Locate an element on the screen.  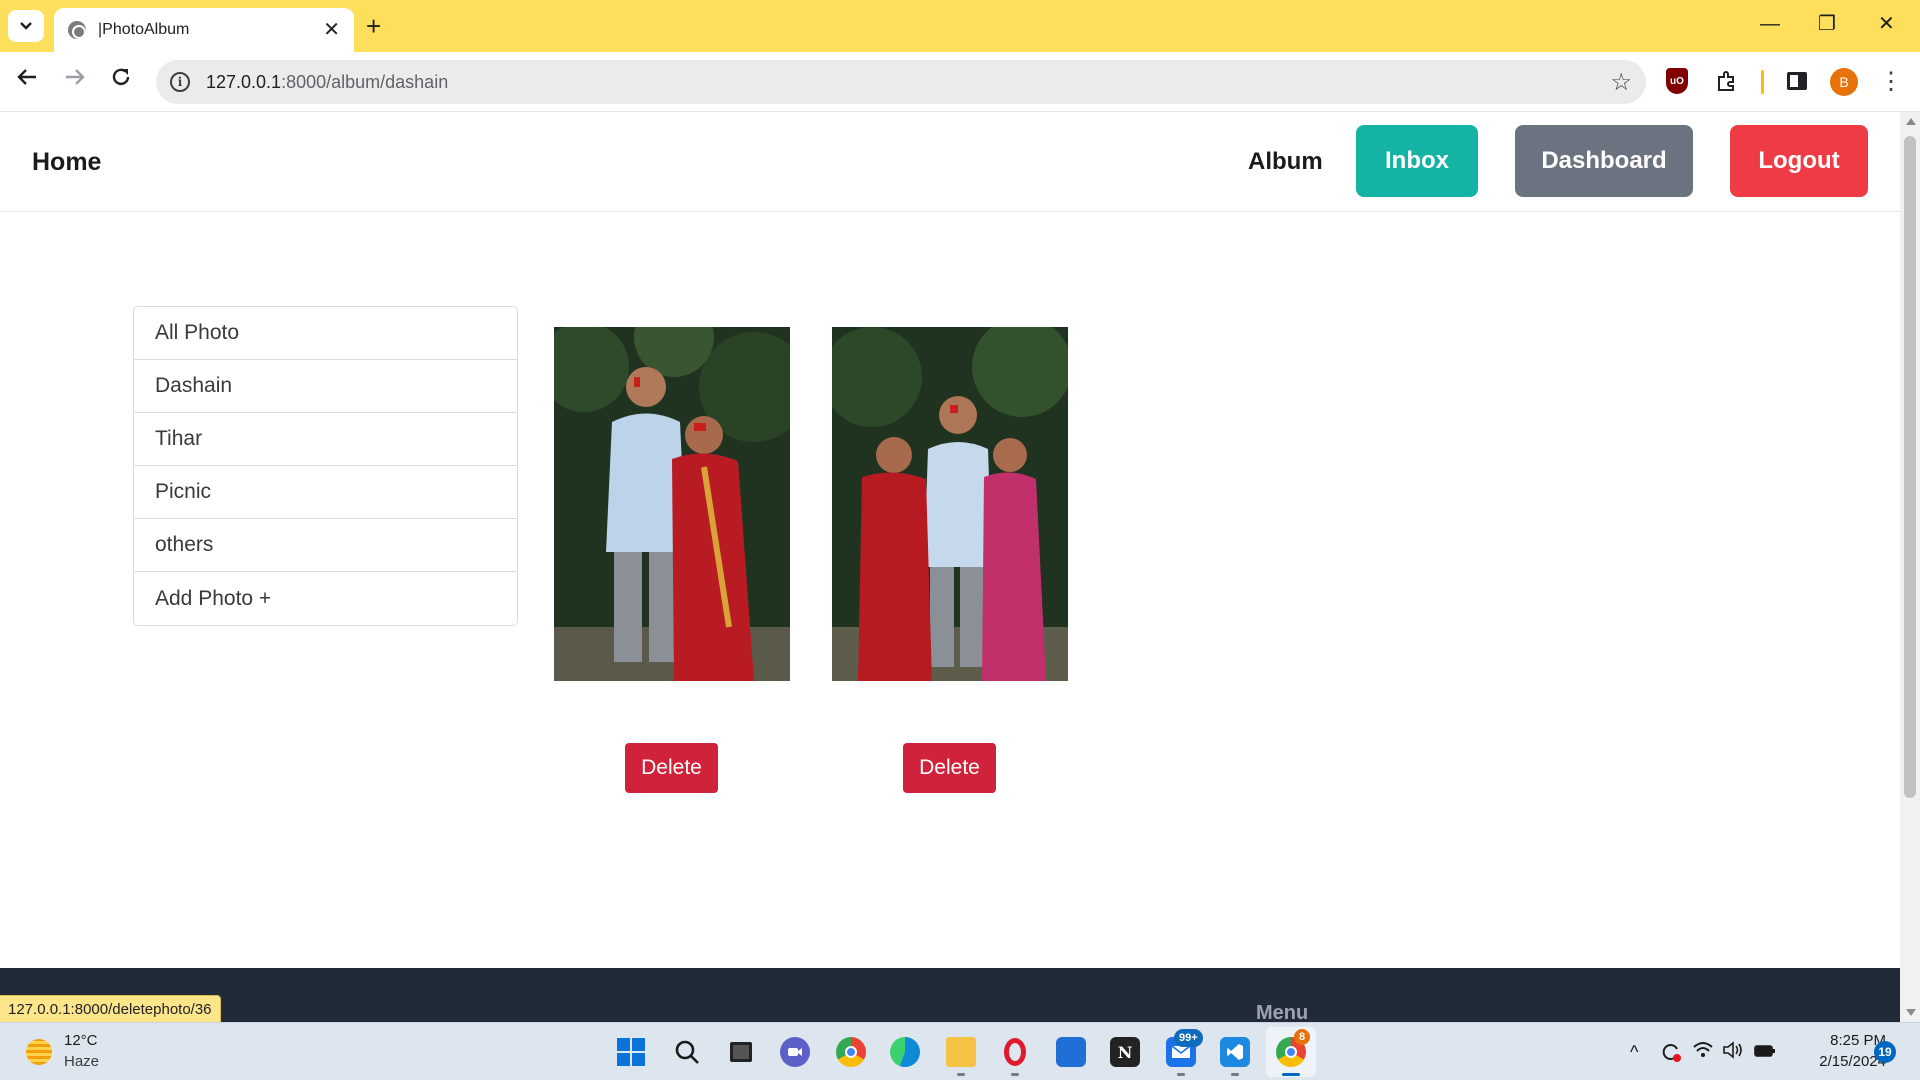
ublock-extension-icon: uO is located at coordinates (1677, 81).